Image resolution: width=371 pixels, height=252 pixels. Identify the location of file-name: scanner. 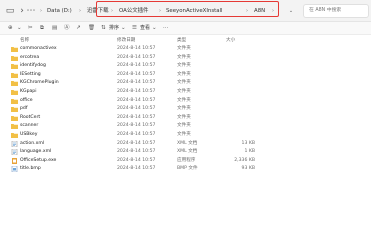
(29, 126).